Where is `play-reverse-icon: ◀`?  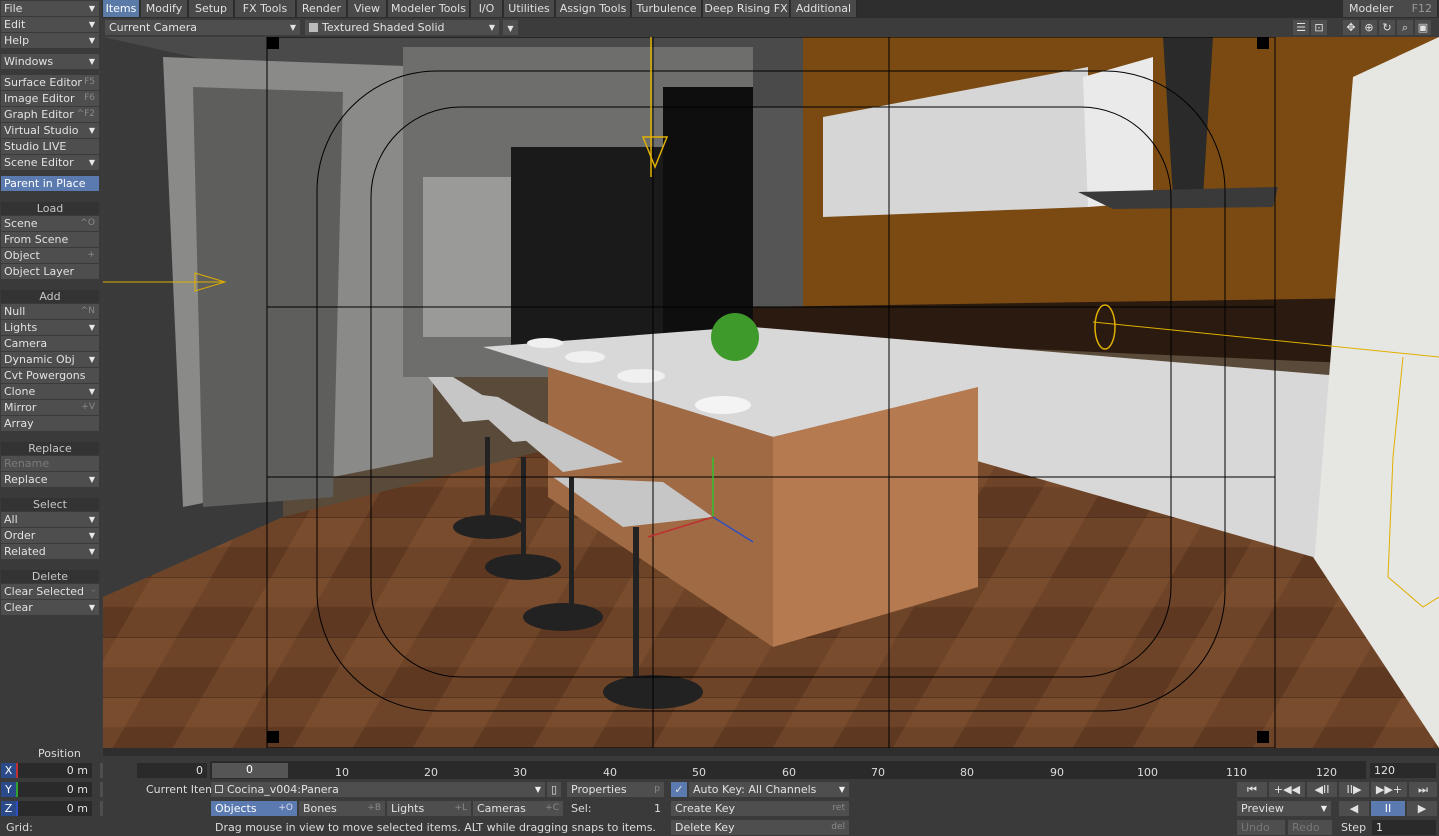 play-reverse-icon: ◀ is located at coordinates (1354, 808).